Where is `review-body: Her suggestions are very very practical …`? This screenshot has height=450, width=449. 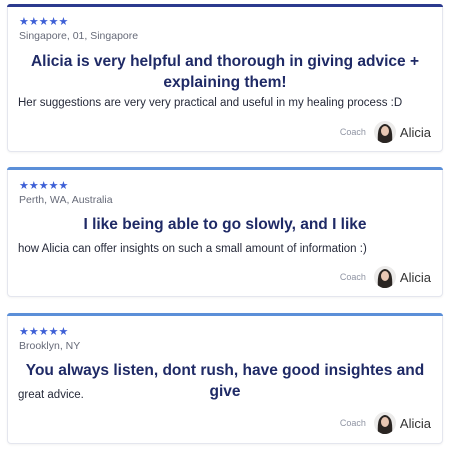 review-body: Her suggestions are very very practical … is located at coordinates (210, 103).